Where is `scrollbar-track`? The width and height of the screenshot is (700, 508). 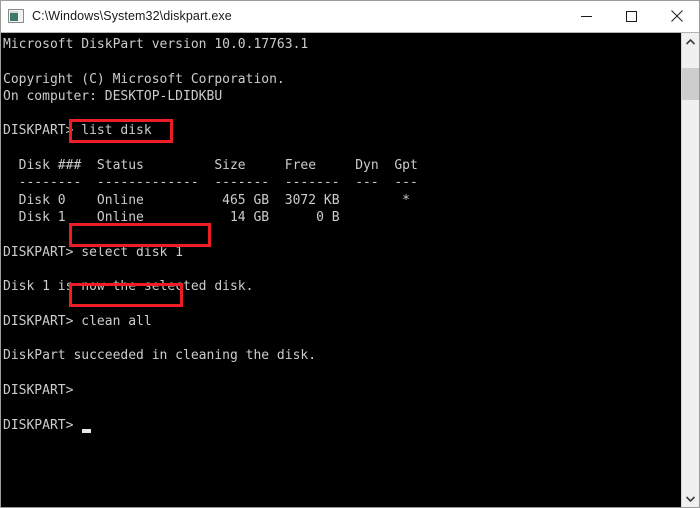
scrollbar-track is located at coordinates (690, 270).